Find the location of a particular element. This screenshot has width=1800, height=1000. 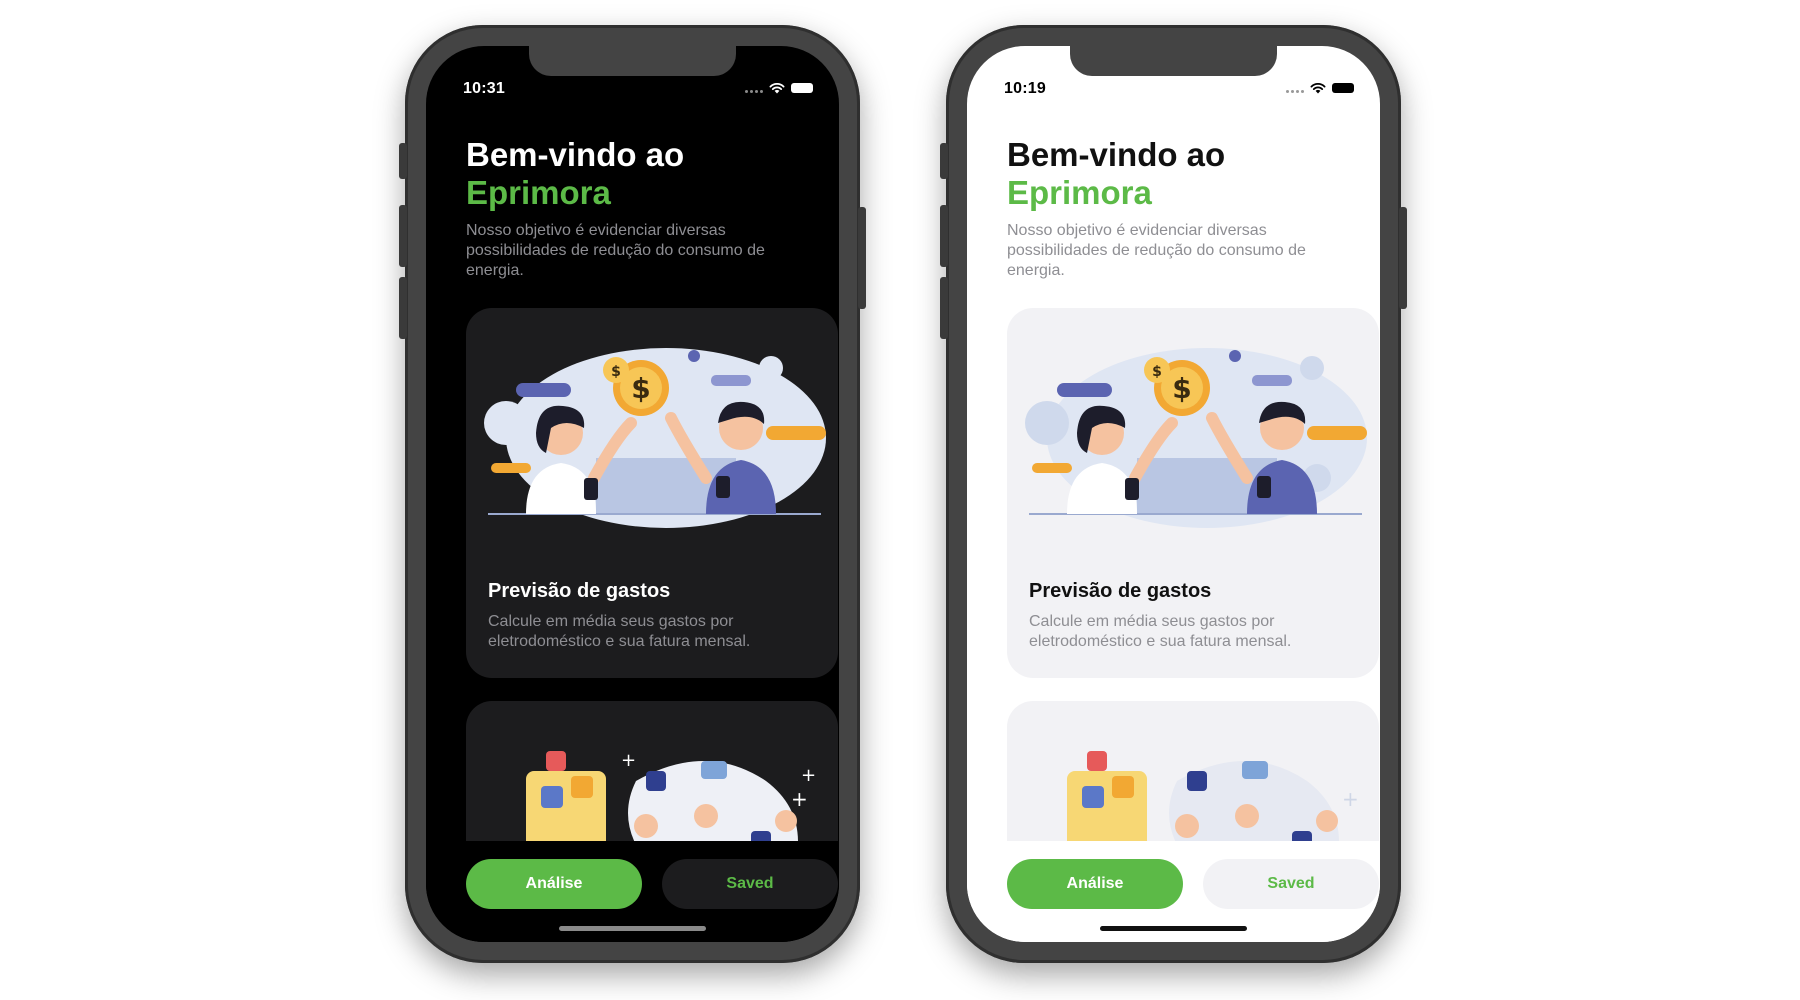

status-time: 10:19 is located at coordinates (1025, 88).